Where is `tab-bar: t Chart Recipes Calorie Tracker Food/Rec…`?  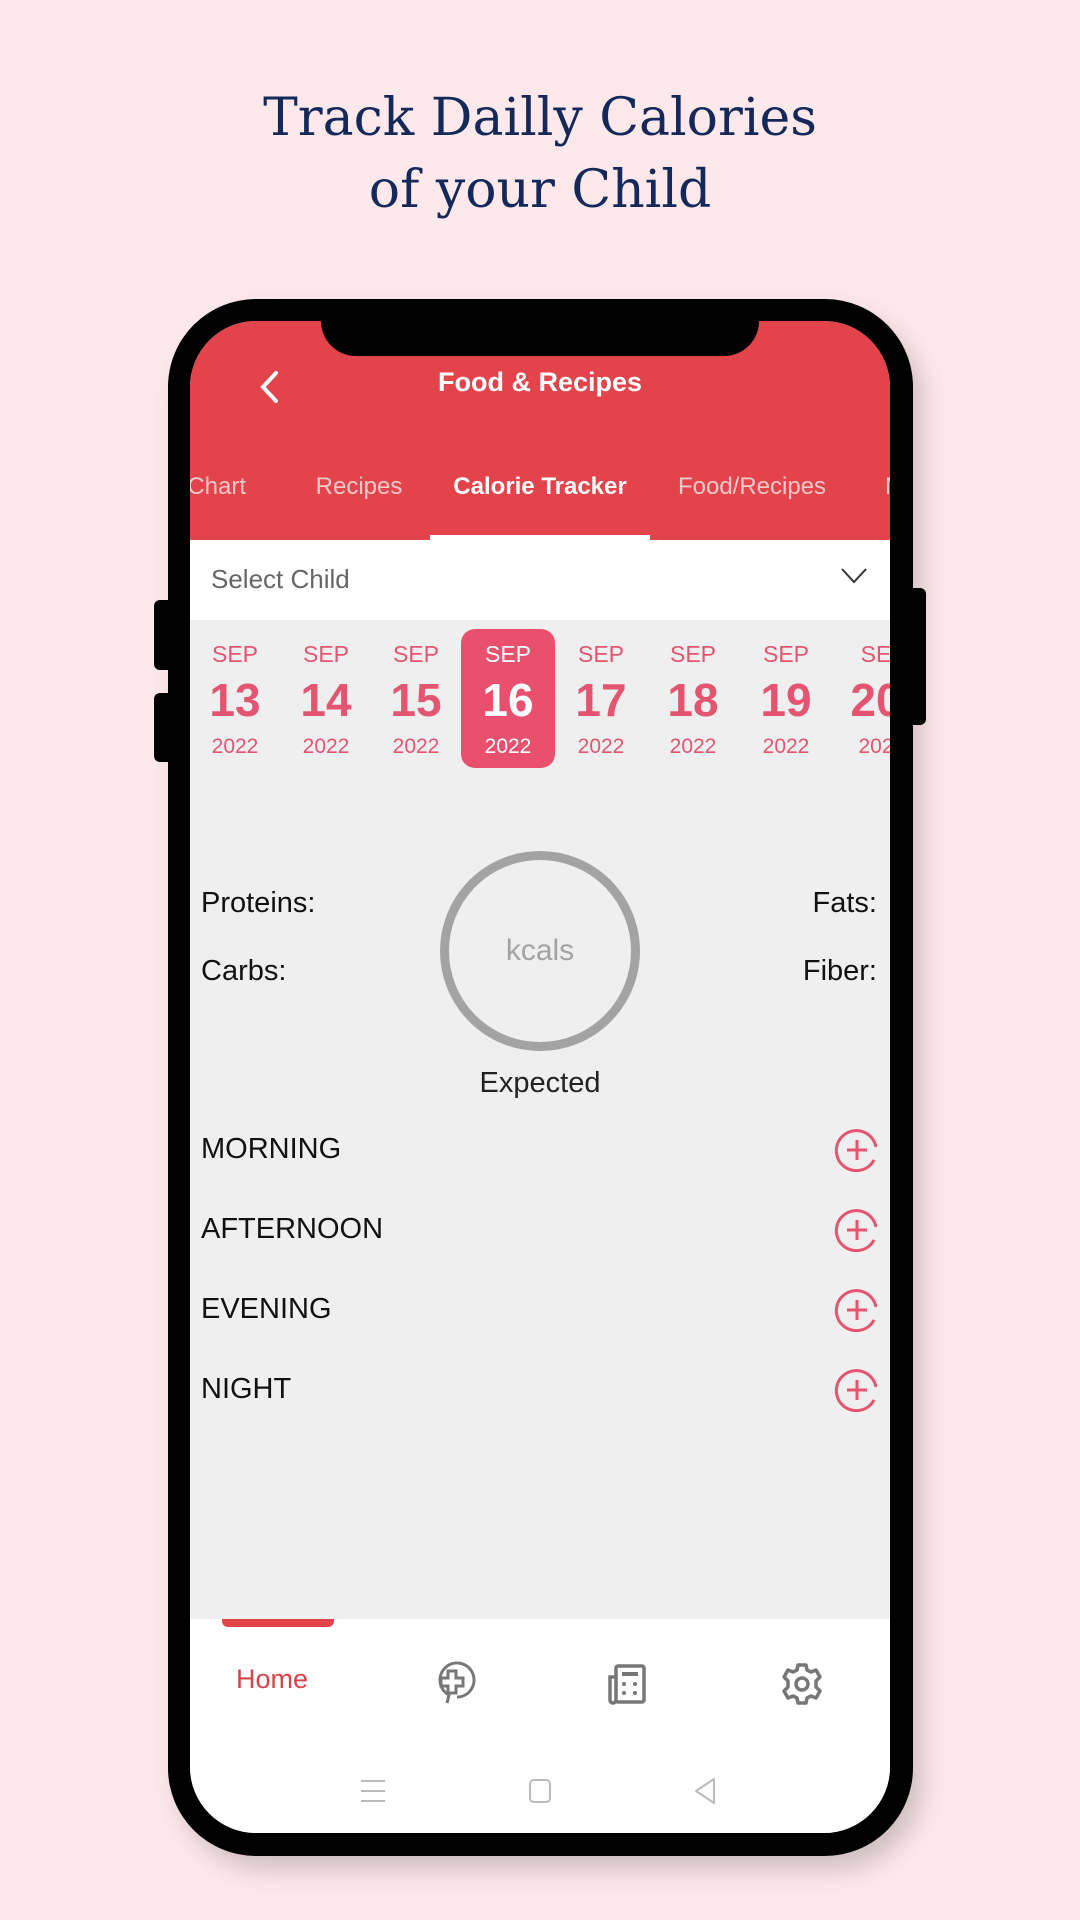 tab-bar: t Chart Recipes Calorie Tracker Food/Rec… is located at coordinates (540, 493).